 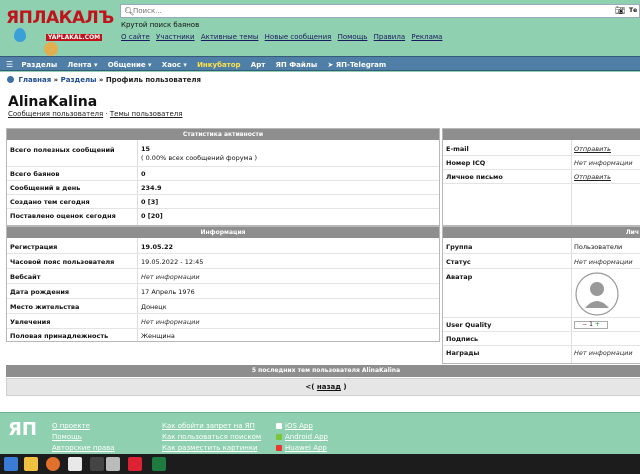 I want to click on menu-feed: Лента ▾, so click(x=82, y=63).